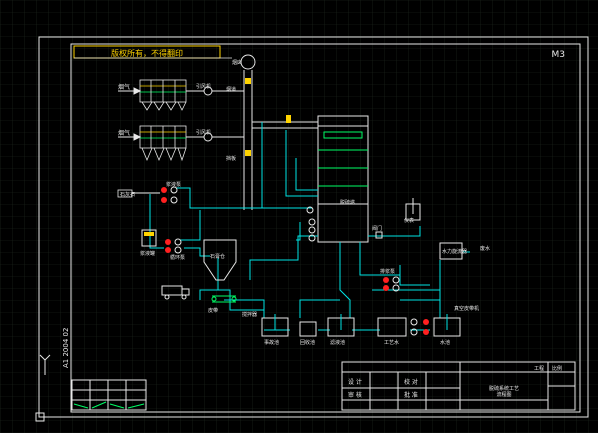 The image size is (598, 433). What do you see at coordinates (147, 53) in the screenshot?
I see `banner-text: 版权所有，不得翻印` at bounding box center [147, 53].